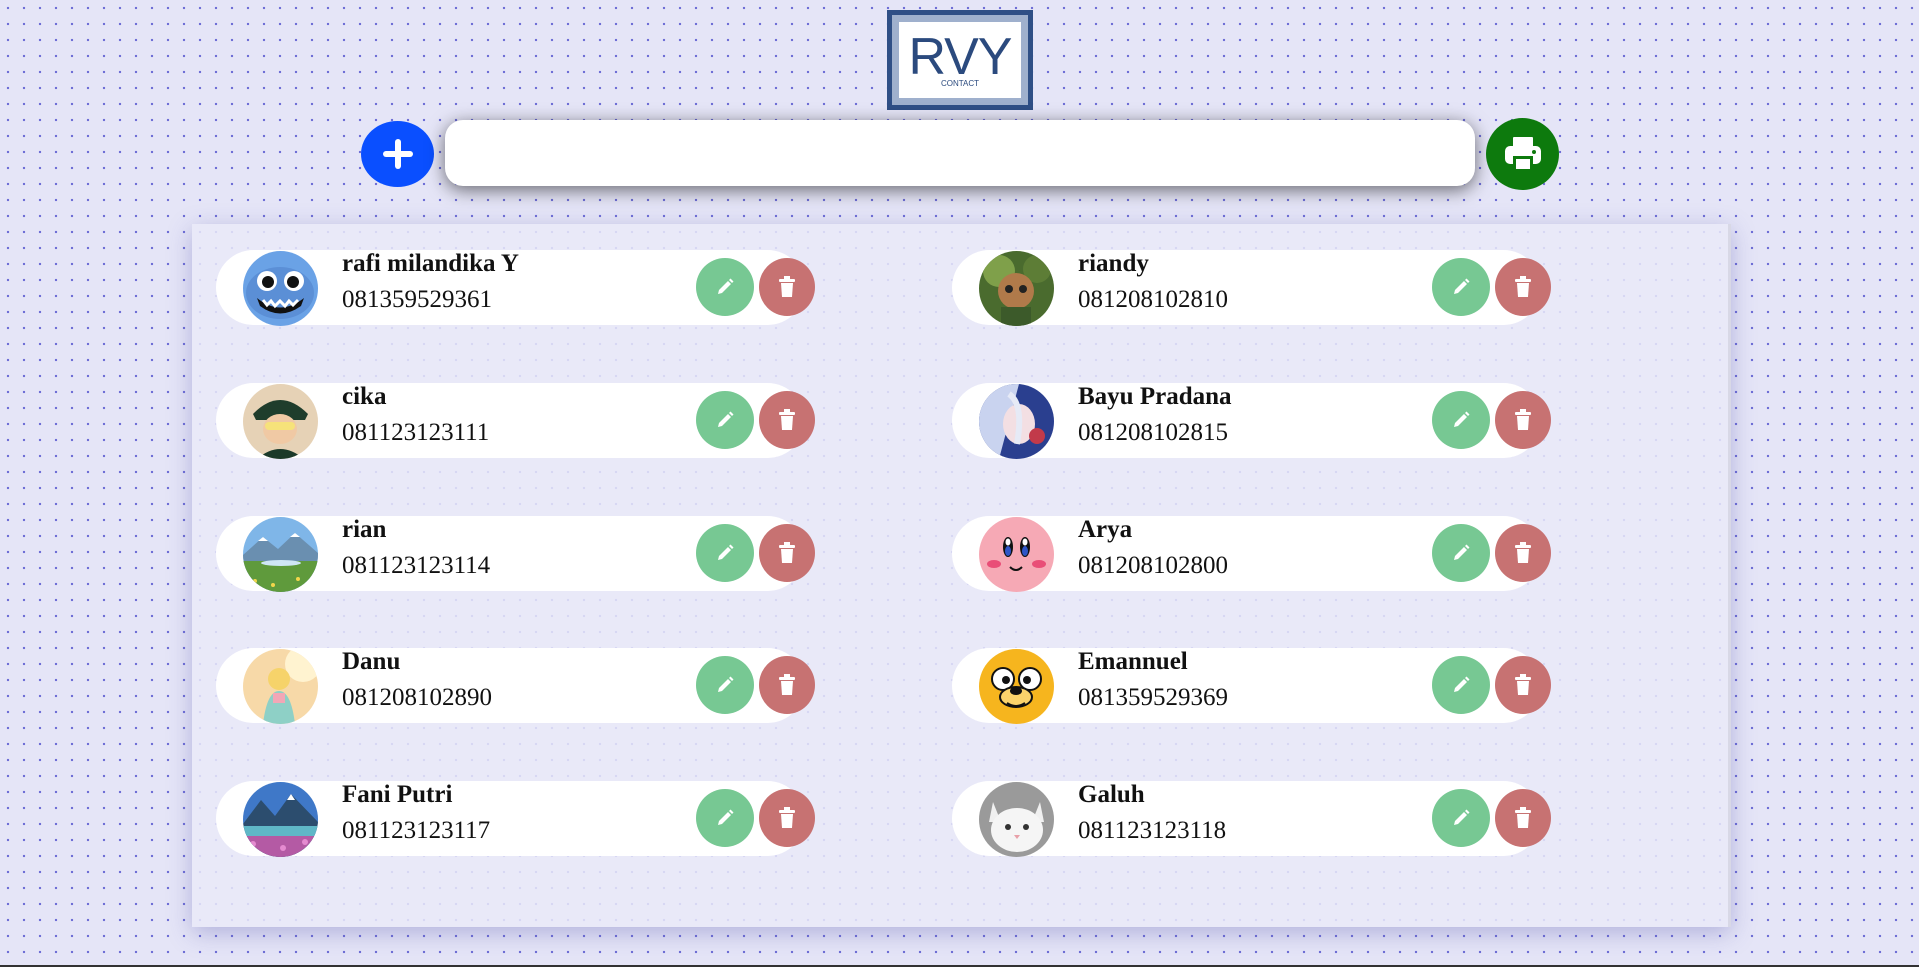  Describe the element at coordinates (1016, 421) in the screenshot. I see `anime-avatar` at that location.